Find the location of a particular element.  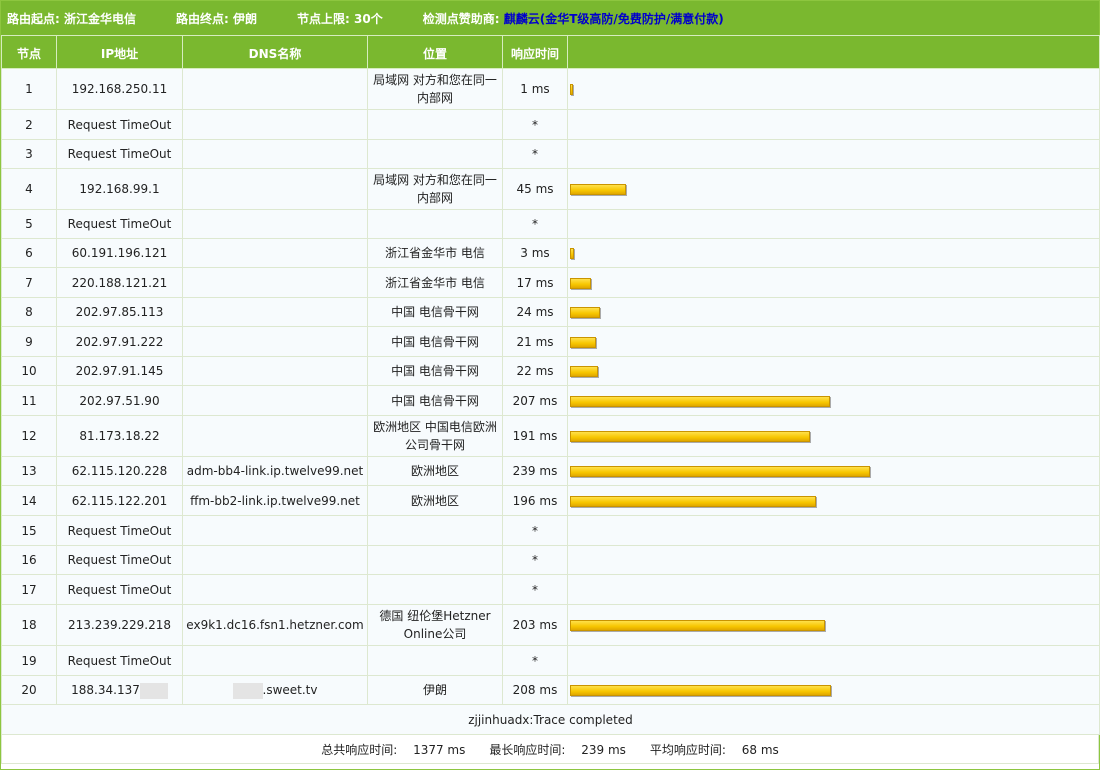

location: 浙江省金华市 电信 is located at coordinates (435, 282).